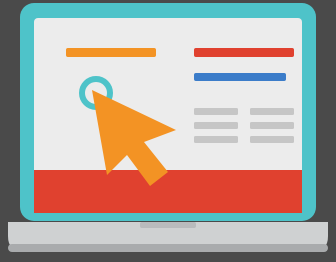  I want to click on screen-blue-bar, so click(240, 77).